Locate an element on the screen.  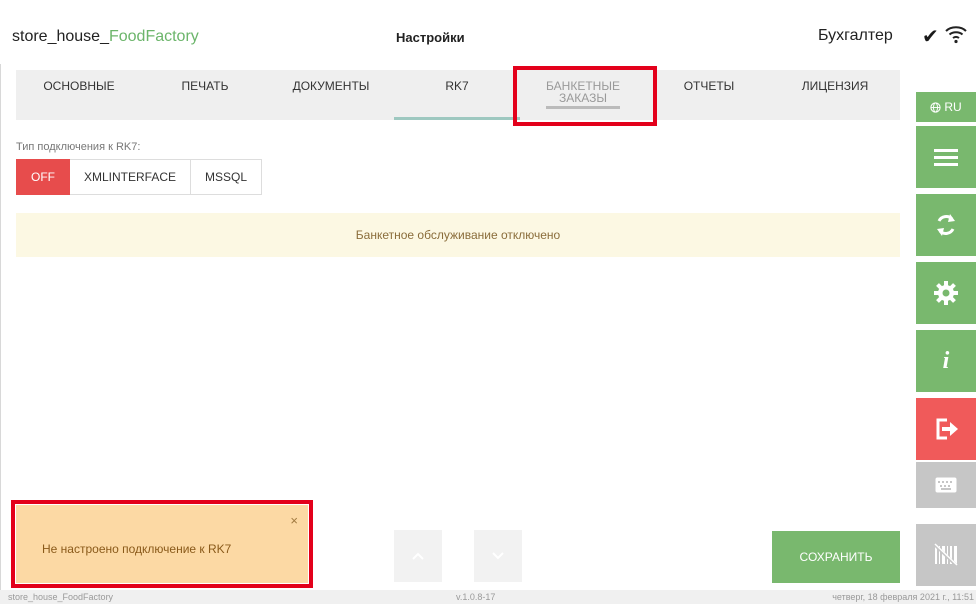
barcode-button is located at coordinates (946, 555).